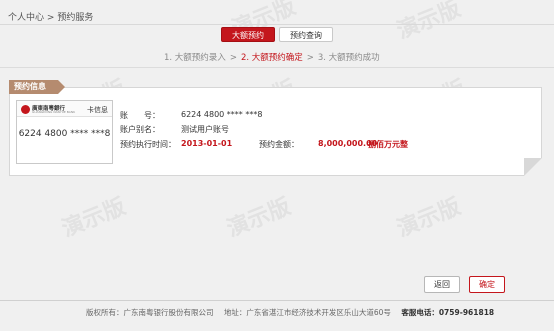 This screenshot has height=331, width=554. What do you see at coordinates (97, 110) in the screenshot?
I see `card-info-label: 卡信息` at bounding box center [97, 110].